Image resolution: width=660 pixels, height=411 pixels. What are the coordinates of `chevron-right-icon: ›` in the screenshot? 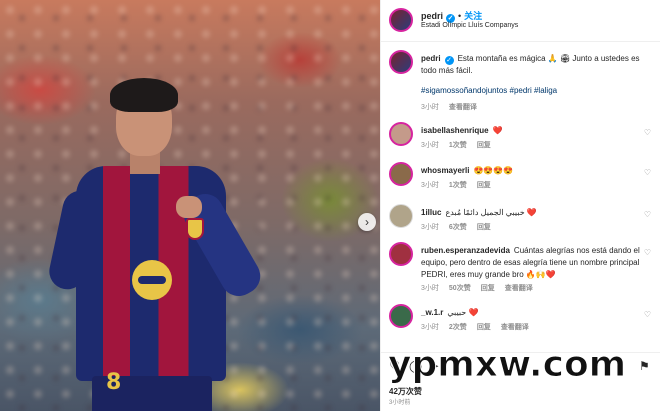 It's located at (367, 222).